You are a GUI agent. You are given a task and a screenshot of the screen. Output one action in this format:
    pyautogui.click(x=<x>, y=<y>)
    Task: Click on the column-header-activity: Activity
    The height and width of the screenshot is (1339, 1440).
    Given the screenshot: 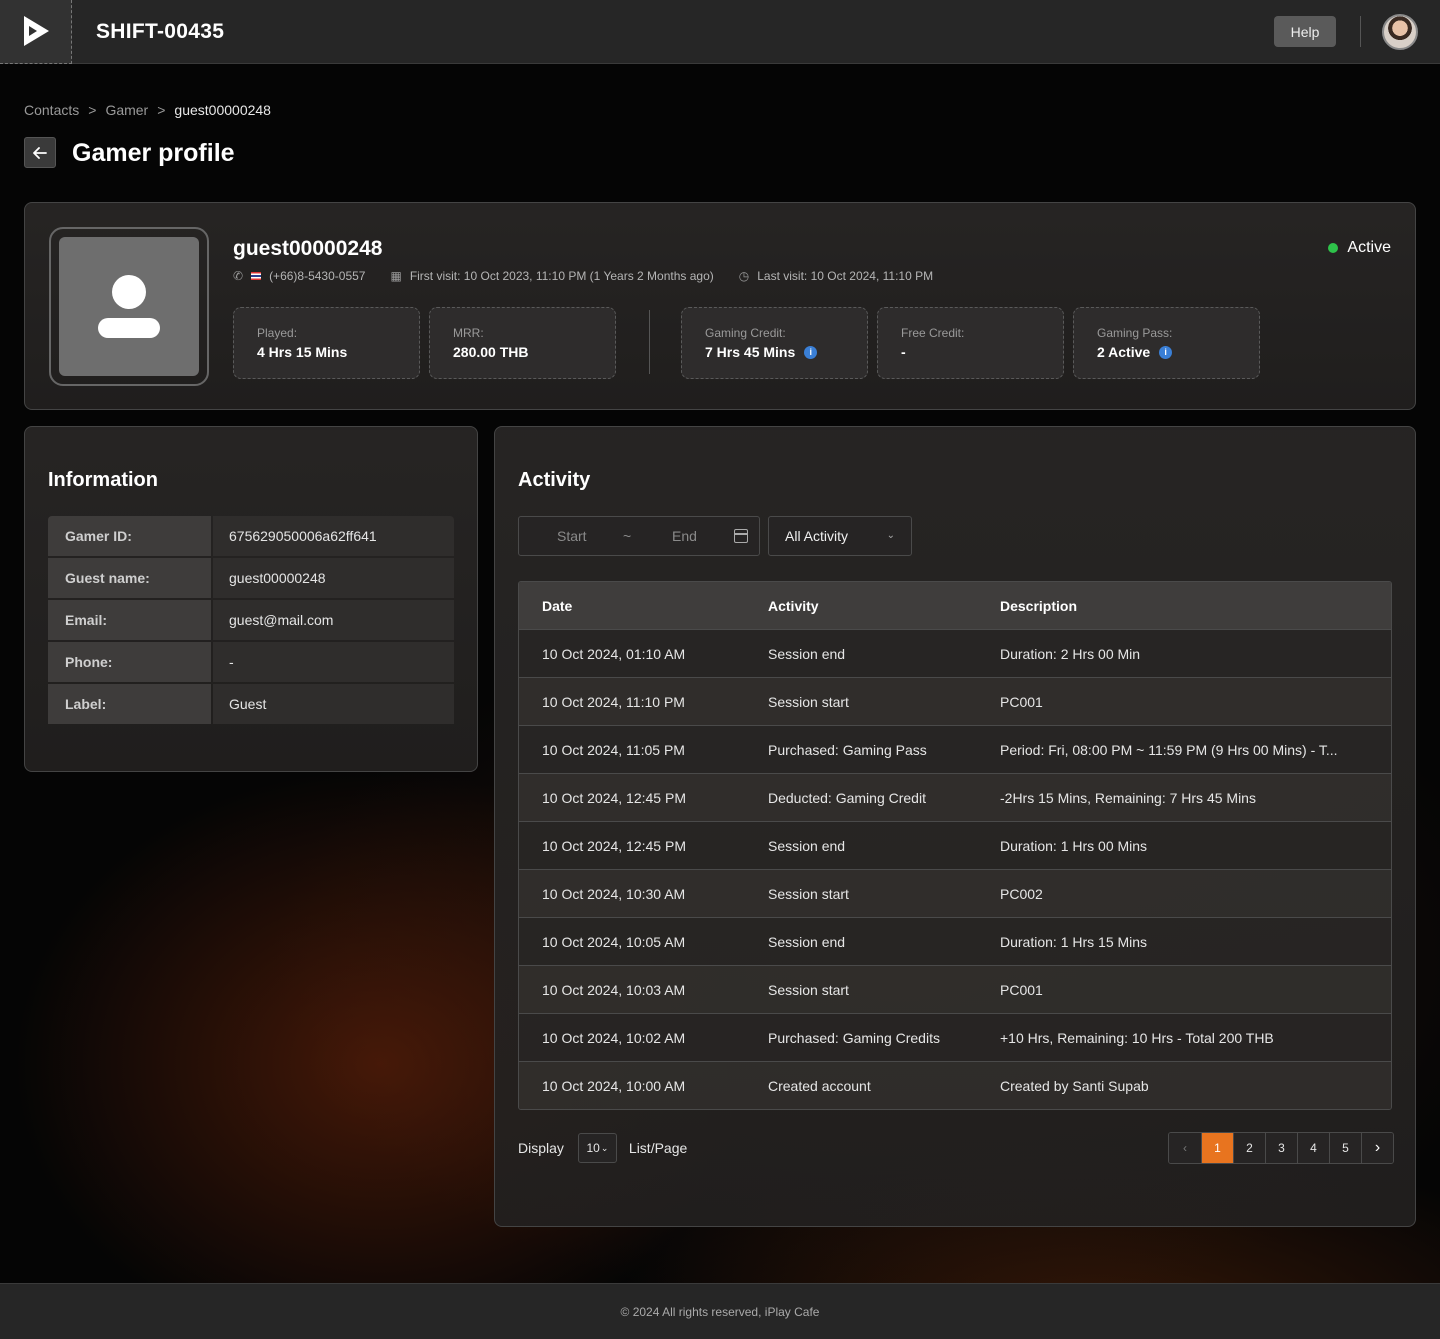 What is the action you would take?
    pyautogui.click(x=793, y=605)
    